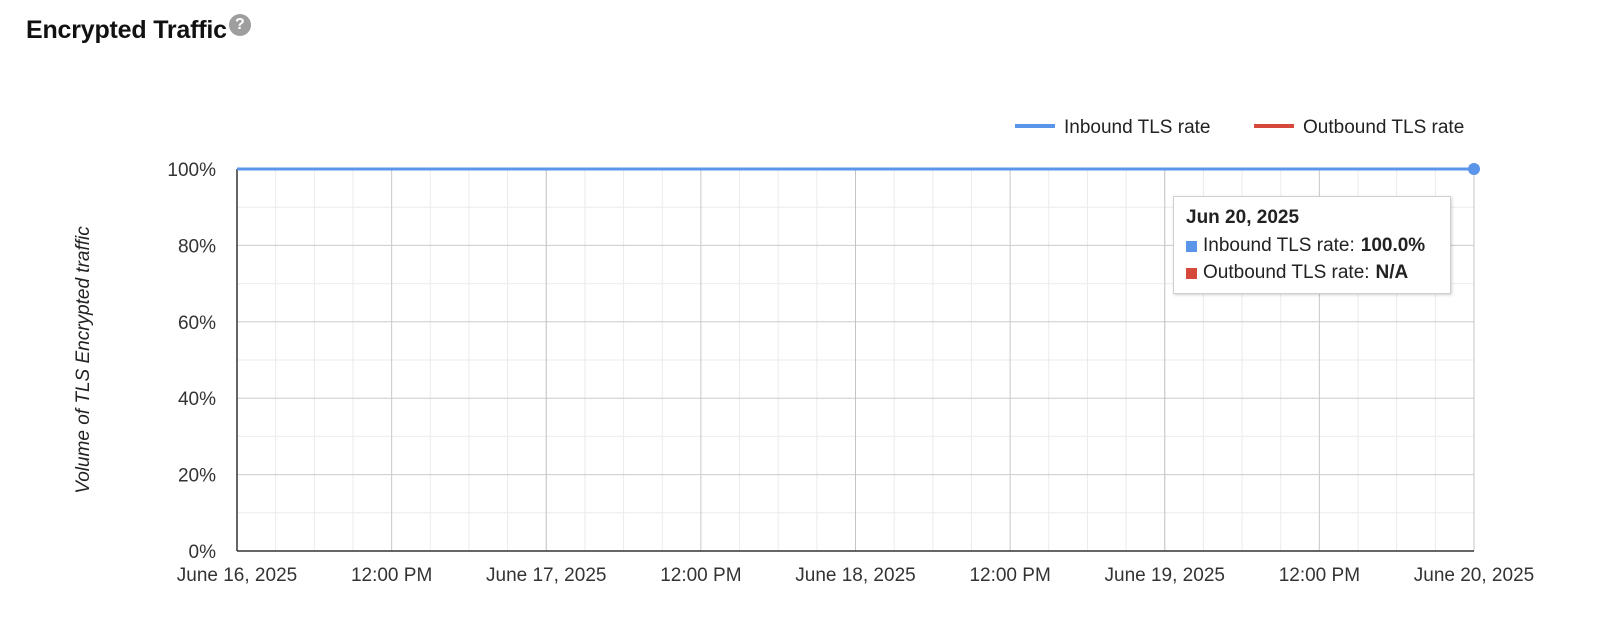 This screenshot has width=1600, height=640. What do you see at coordinates (1286, 272) in the screenshot?
I see `tooltip-outbound-label: Outbound TLS rate:` at bounding box center [1286, 272].